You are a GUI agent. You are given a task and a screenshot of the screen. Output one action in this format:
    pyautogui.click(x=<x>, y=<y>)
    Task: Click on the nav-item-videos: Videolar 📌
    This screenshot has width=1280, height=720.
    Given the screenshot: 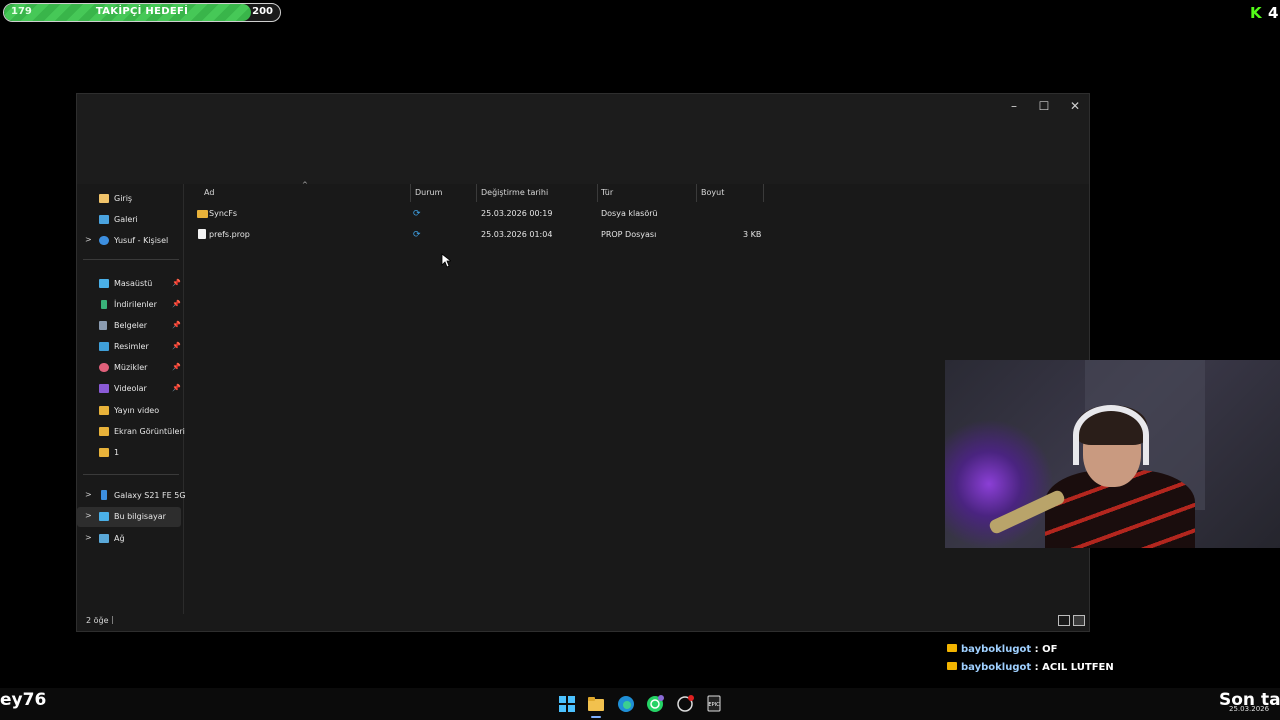 What is the action you would take?
    pyautogui.click(x=129, y=389)
    